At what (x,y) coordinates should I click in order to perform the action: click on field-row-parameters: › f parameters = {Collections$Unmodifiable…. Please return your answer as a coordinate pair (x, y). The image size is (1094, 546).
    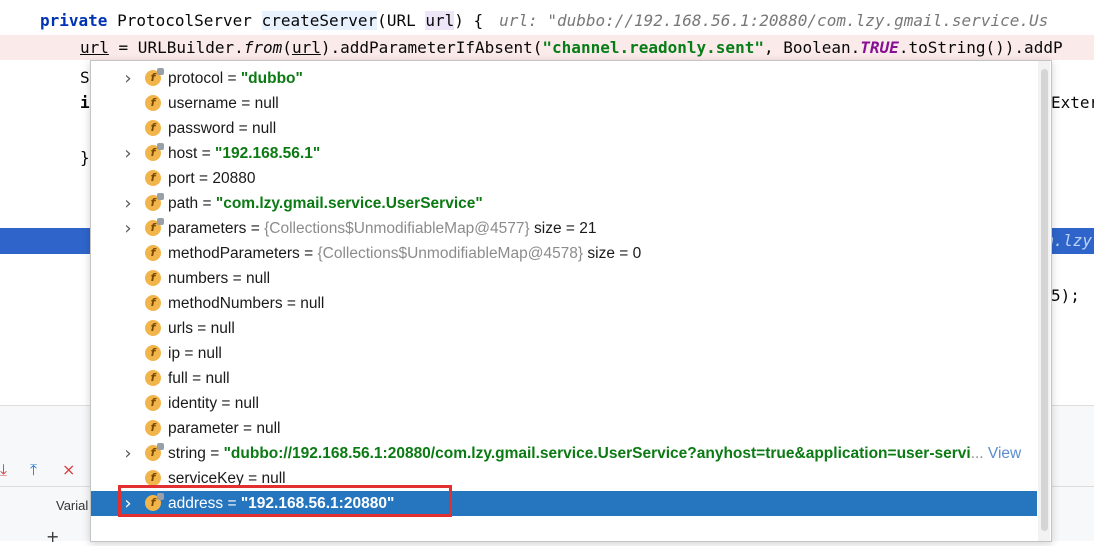
    Looking at the image, I should click on (564, 228).